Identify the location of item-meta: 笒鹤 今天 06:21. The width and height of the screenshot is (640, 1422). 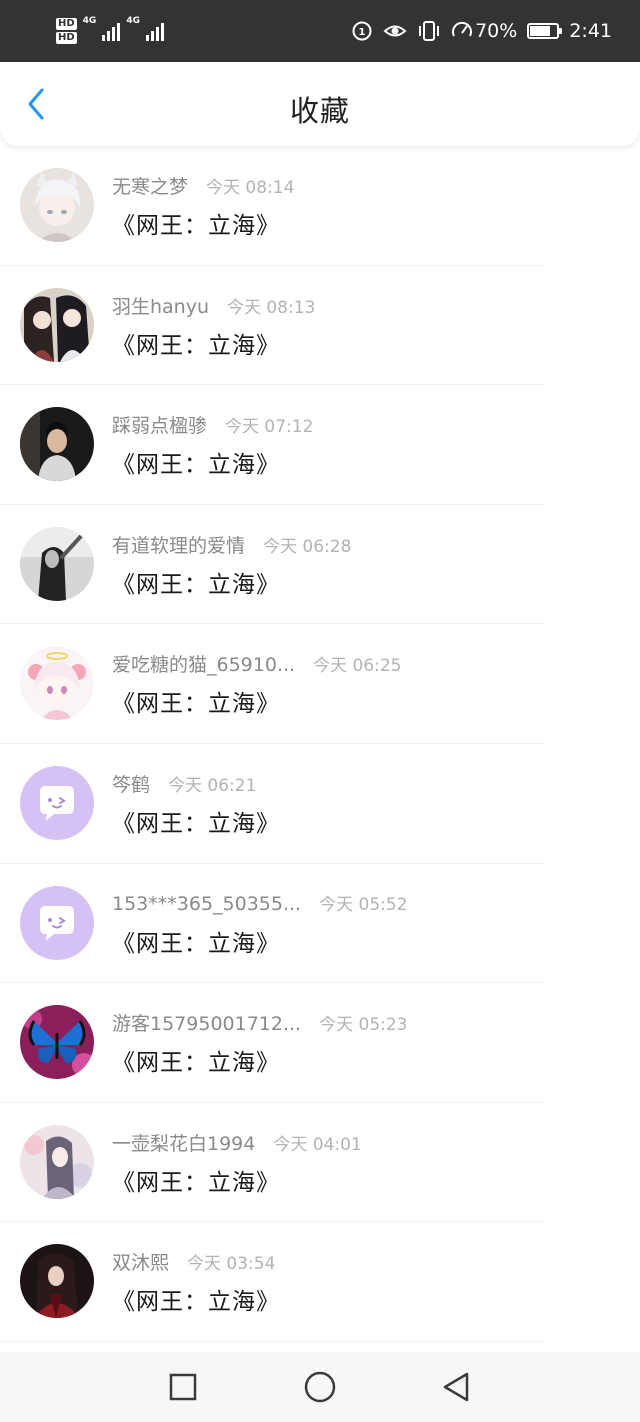
(184, 783).